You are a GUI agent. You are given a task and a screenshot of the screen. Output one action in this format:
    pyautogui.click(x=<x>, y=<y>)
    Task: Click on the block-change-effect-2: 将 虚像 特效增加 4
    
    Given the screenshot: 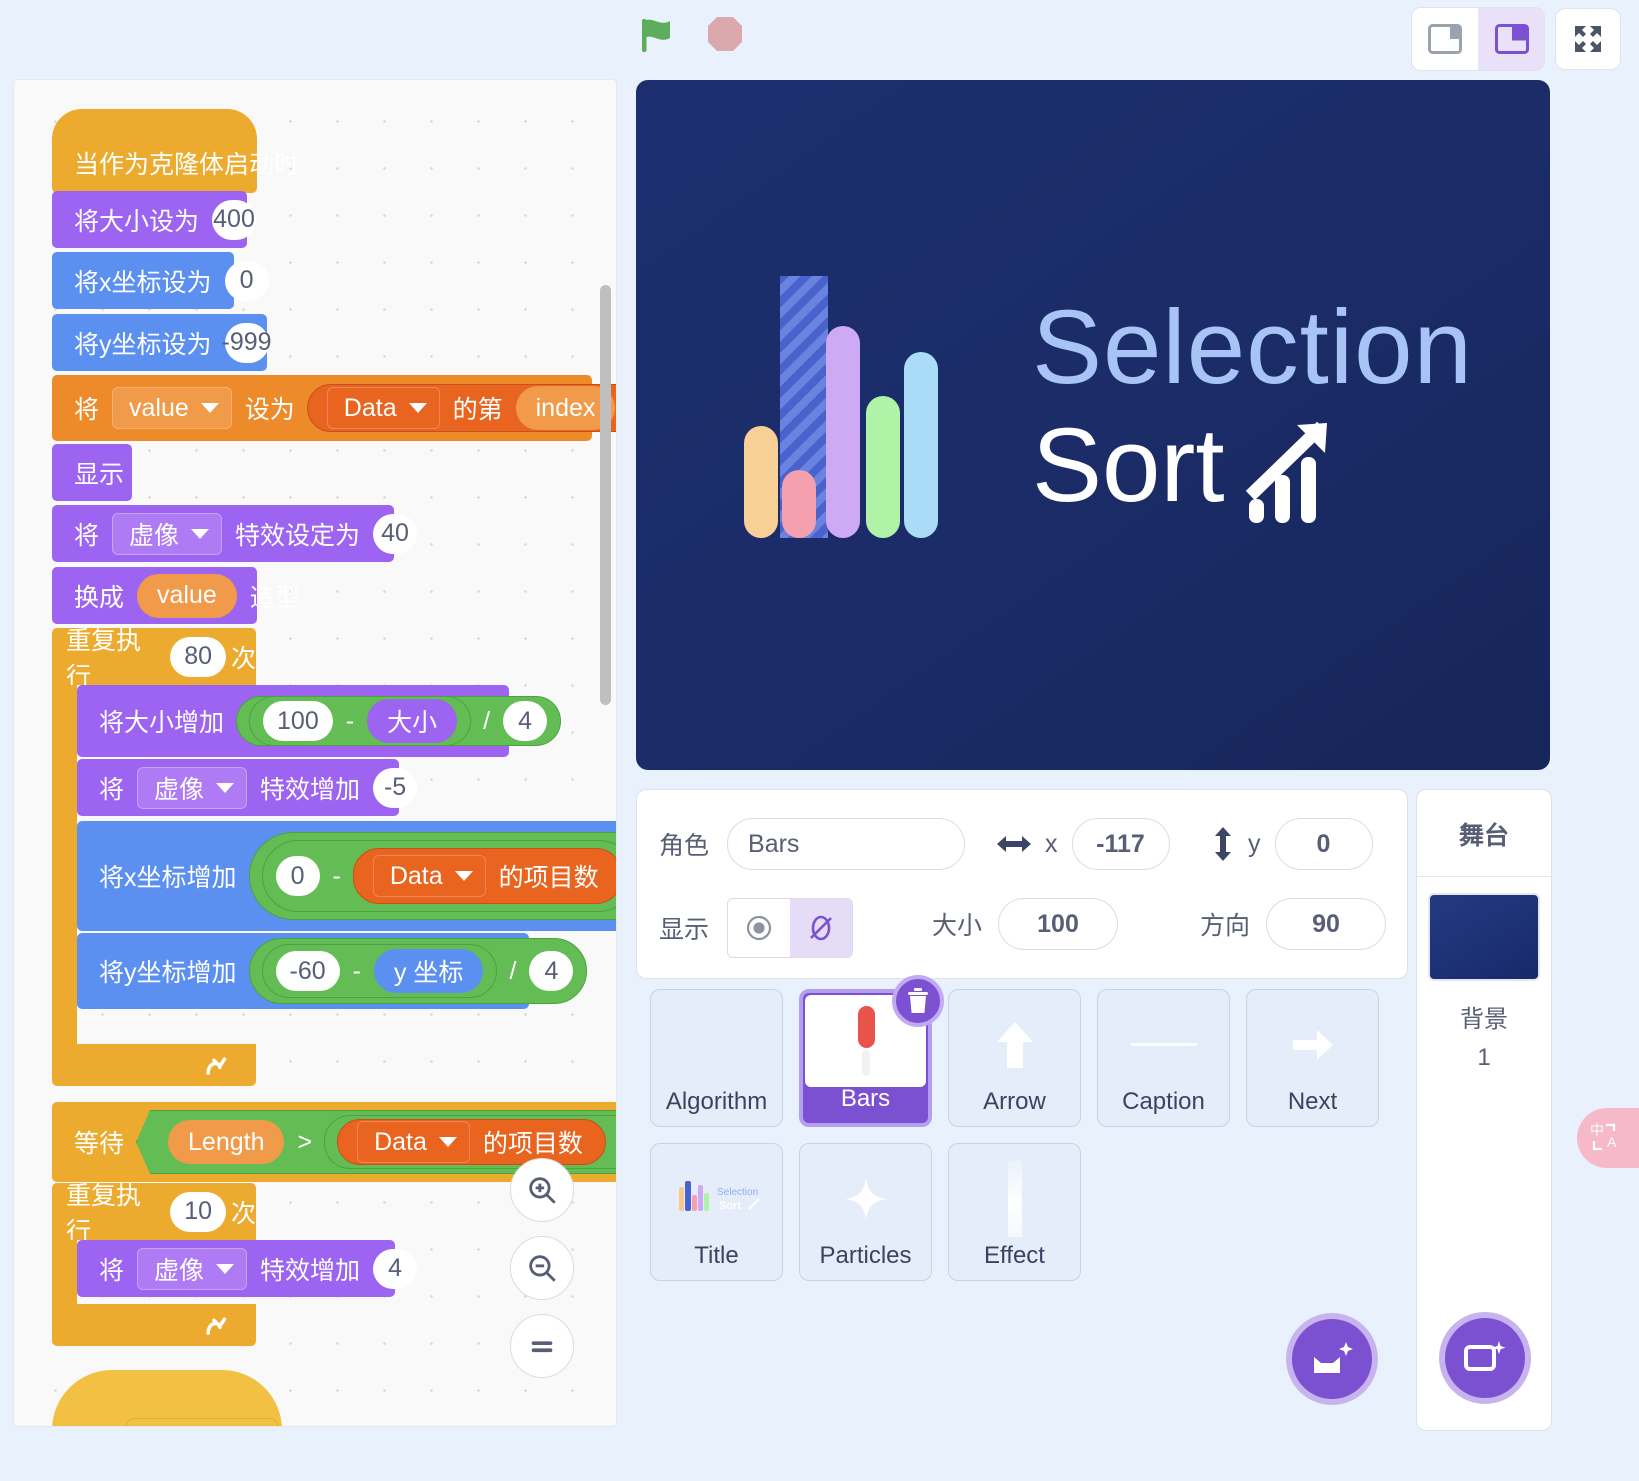 What is the action you would take?
    pyautogui.click(x=247, y=1268)
    